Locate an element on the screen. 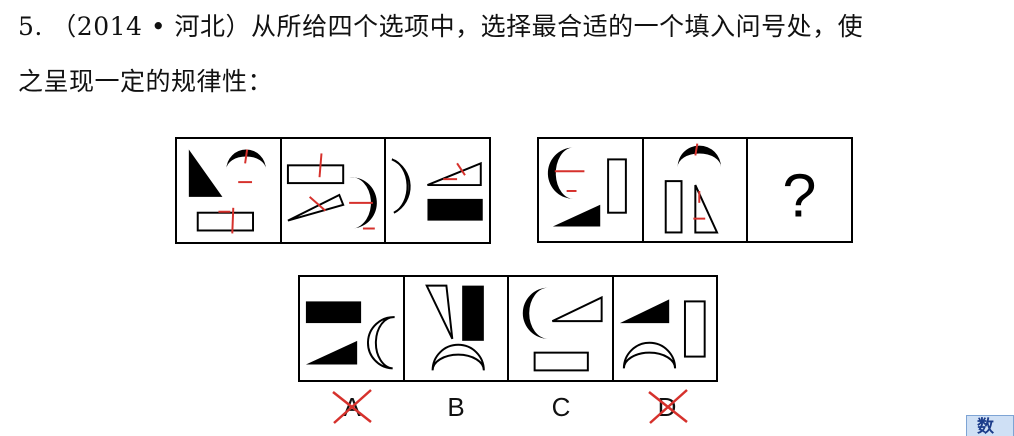 Image resolution: width=1014 pixels, height=436 pixels. figure-5-drawing is located at coordinates (692, 188).